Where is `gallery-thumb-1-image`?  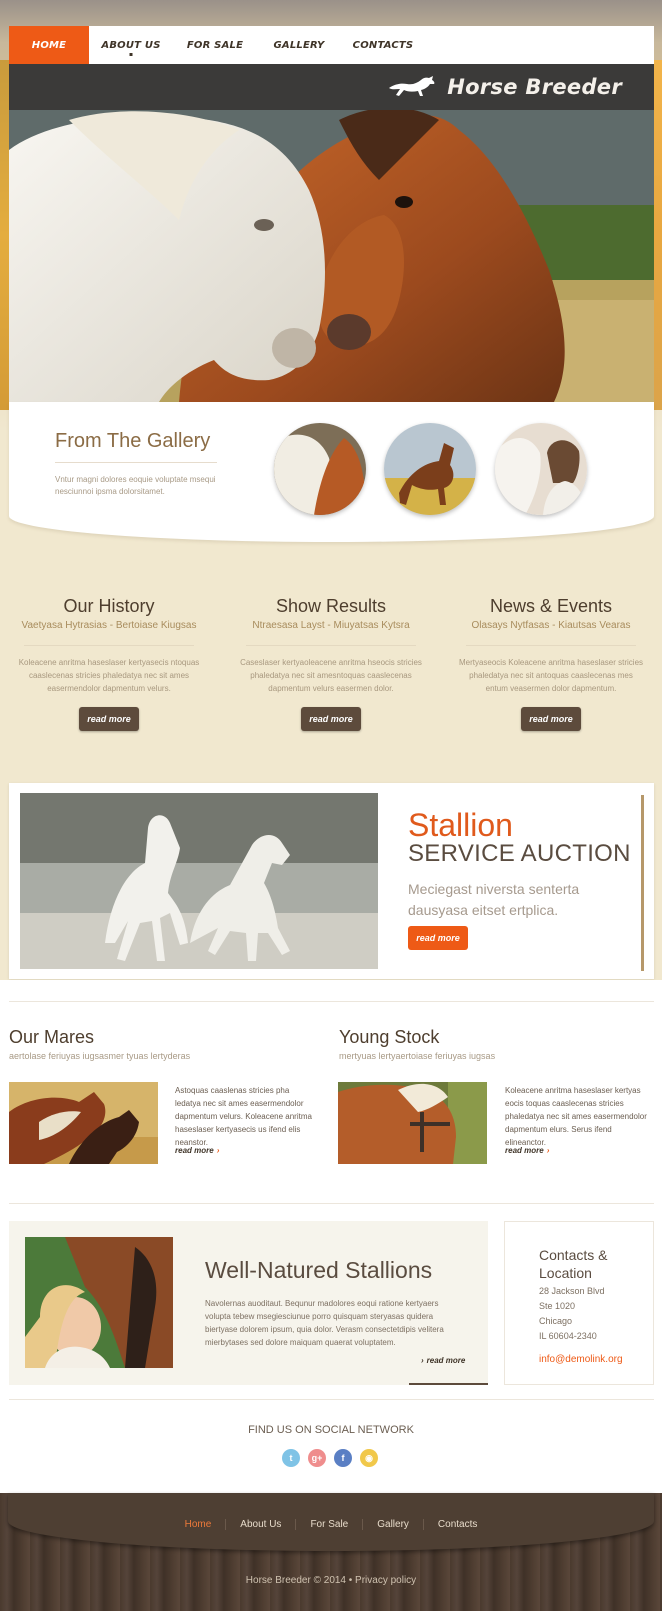 gallery-thumb-1-image is located at coordinates (320, 469).